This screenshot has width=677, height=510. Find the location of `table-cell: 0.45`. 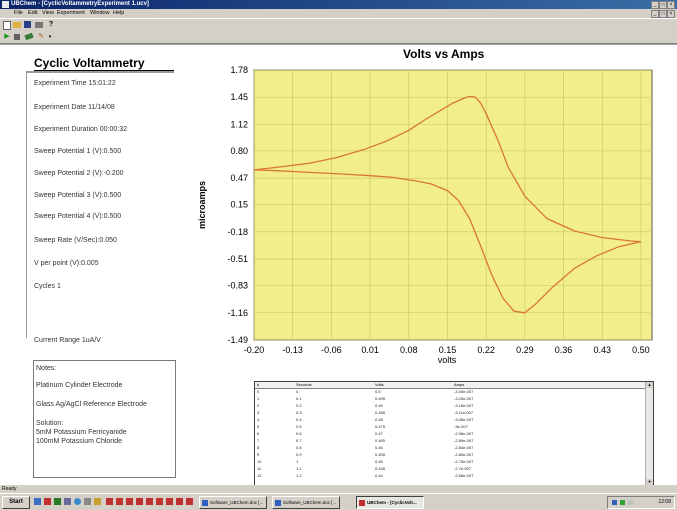

table-cell: 0.45 is located at coordinates (379, 461).